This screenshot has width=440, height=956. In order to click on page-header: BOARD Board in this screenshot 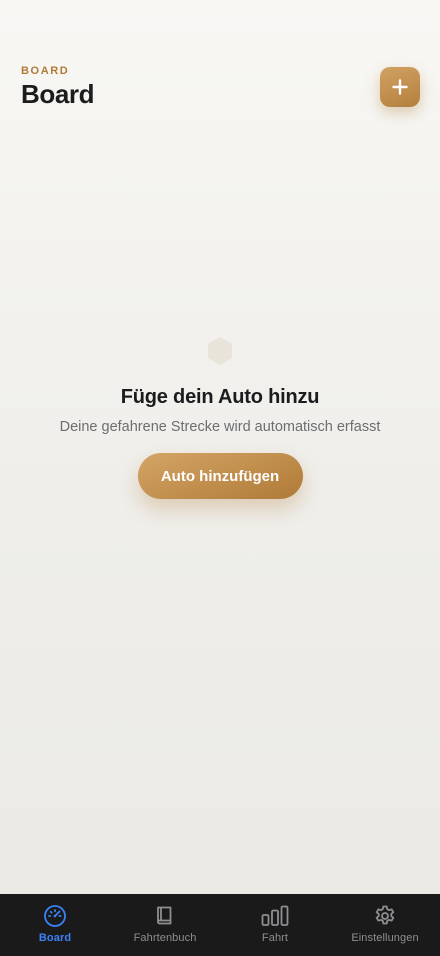, I will do `click(58, 87)`.